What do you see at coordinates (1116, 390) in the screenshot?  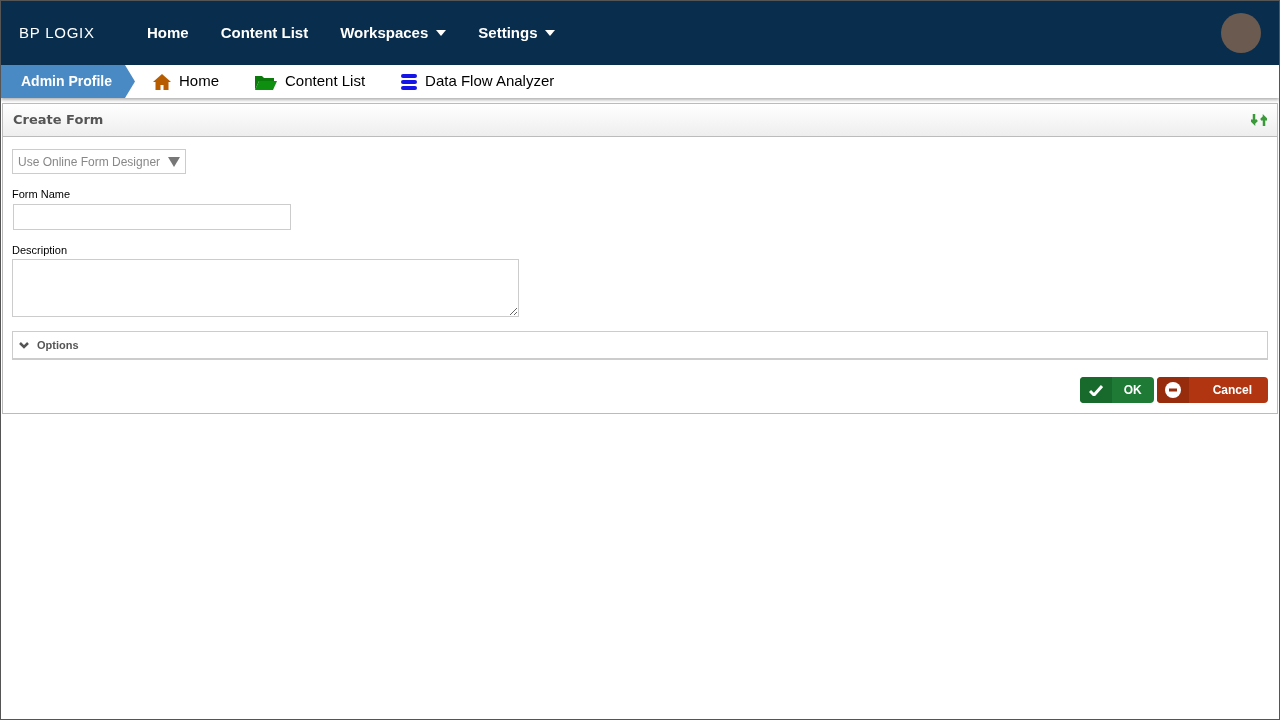 I see `ok-button: OK` at bounding box center [1116, 390].